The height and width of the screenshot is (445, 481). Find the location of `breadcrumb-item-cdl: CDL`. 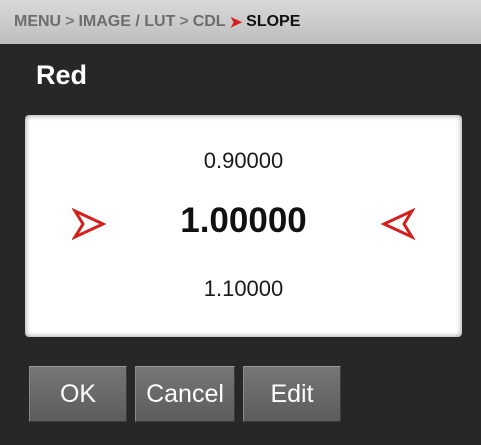

breadcrumb-item-cdl: CDL is located at coordinates (209, 22).